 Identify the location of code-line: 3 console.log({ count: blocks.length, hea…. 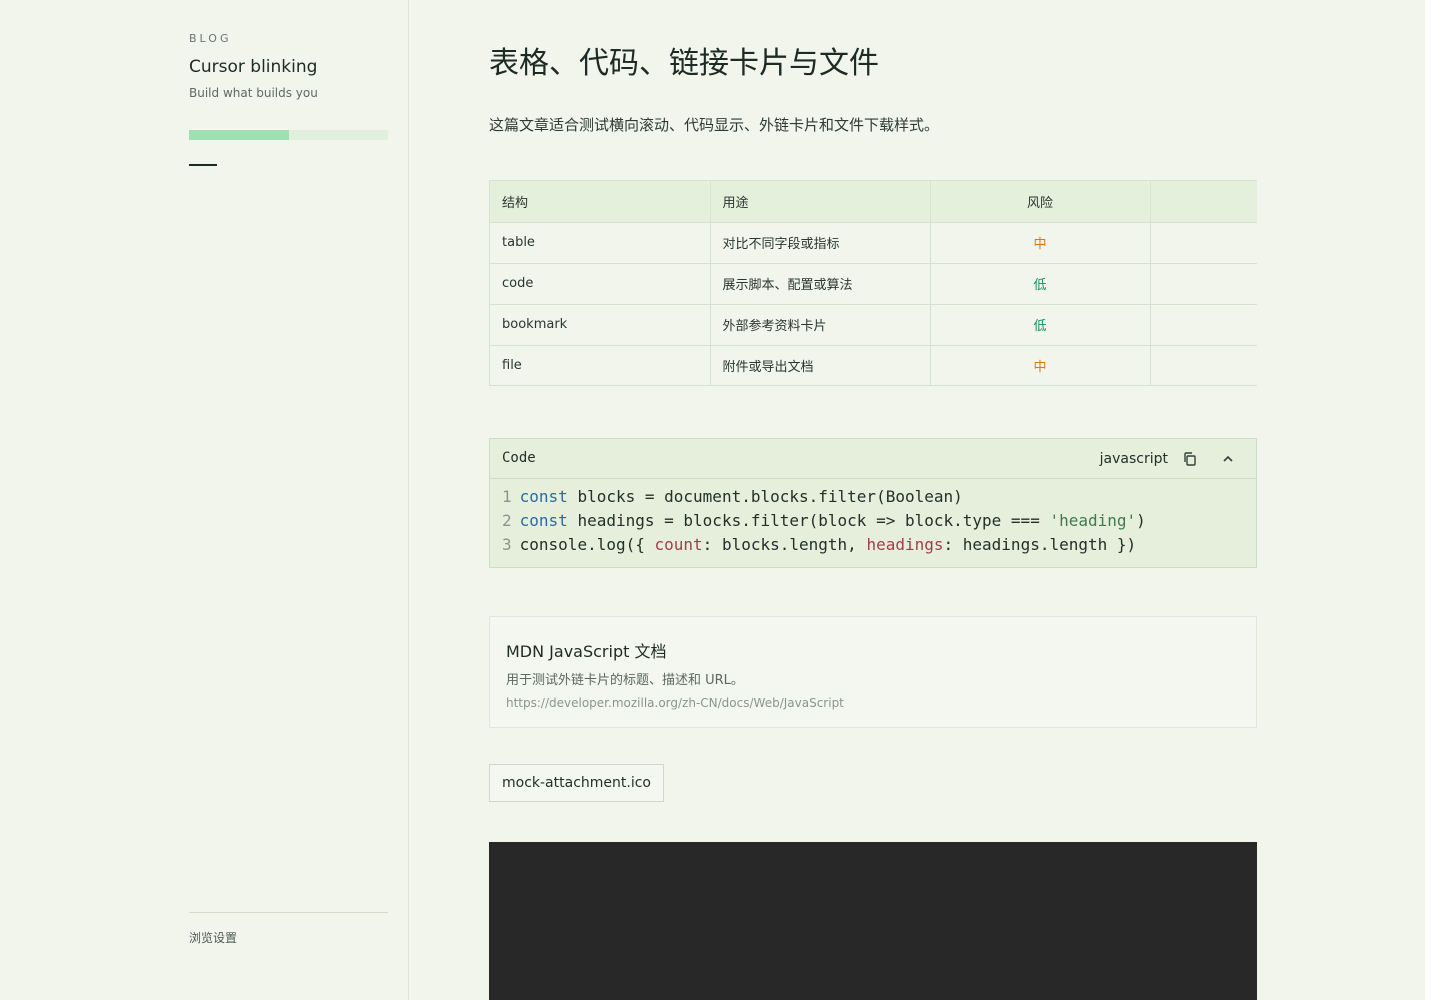
(873, 545).